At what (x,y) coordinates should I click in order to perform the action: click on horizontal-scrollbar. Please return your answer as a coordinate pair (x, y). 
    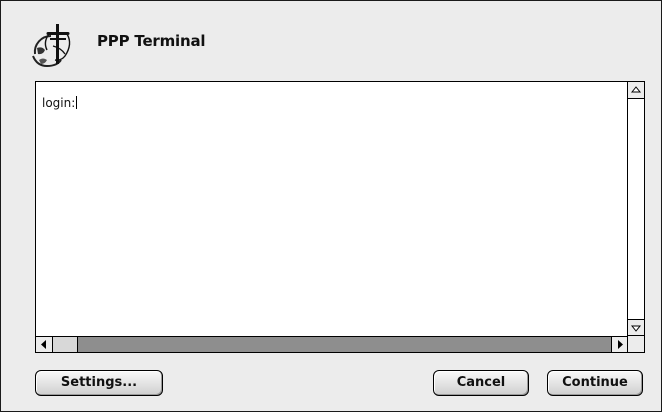
    Looking at the image, I should click on (332, 344).